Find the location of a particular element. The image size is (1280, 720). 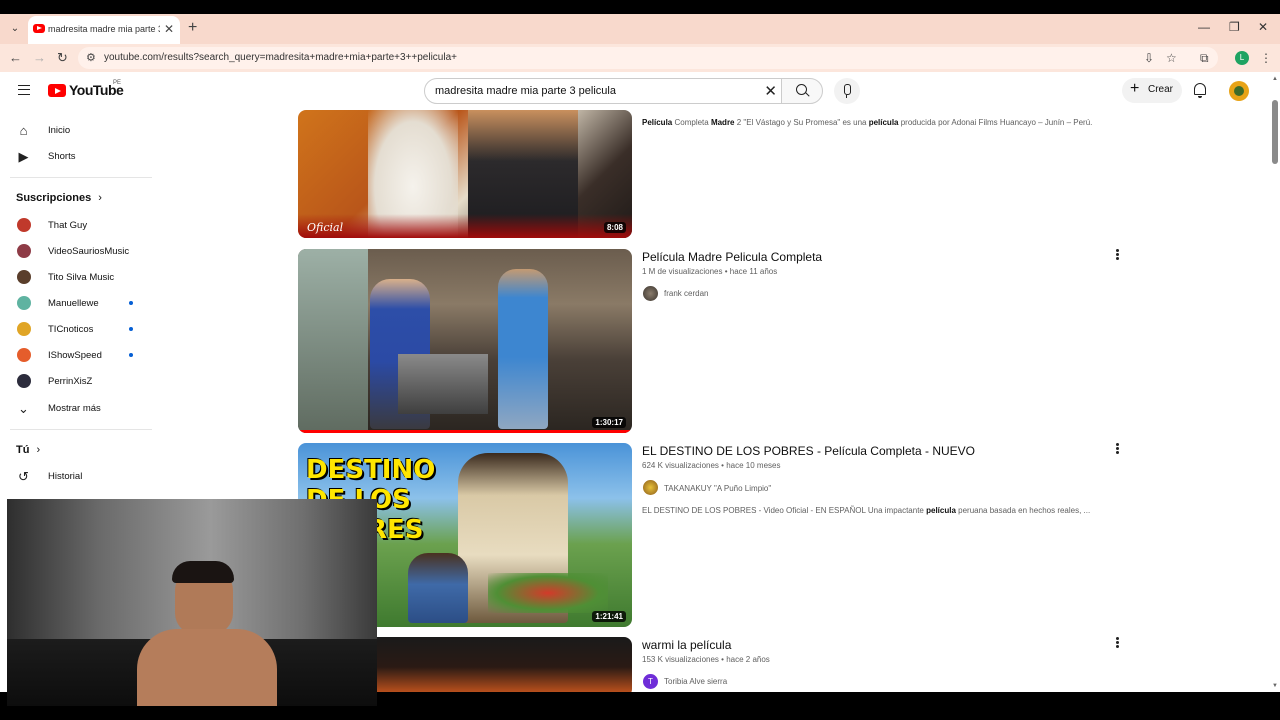

sidebar-item-label: Mostrar más is located at coordinates (74, 408).